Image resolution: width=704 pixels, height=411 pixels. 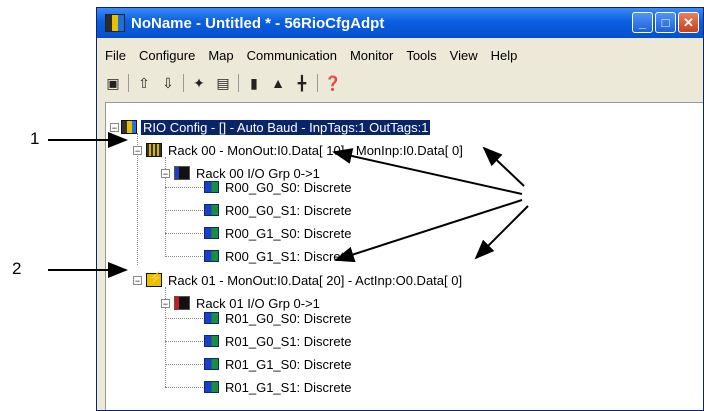 What do you see at coordinates (400, 83) in the screenshot?
I see `toolbar: ▣ ⇧ ⇩ ✦ ▤ ▮ ▲ ╋ ❓` at bounding box center [400, 83].